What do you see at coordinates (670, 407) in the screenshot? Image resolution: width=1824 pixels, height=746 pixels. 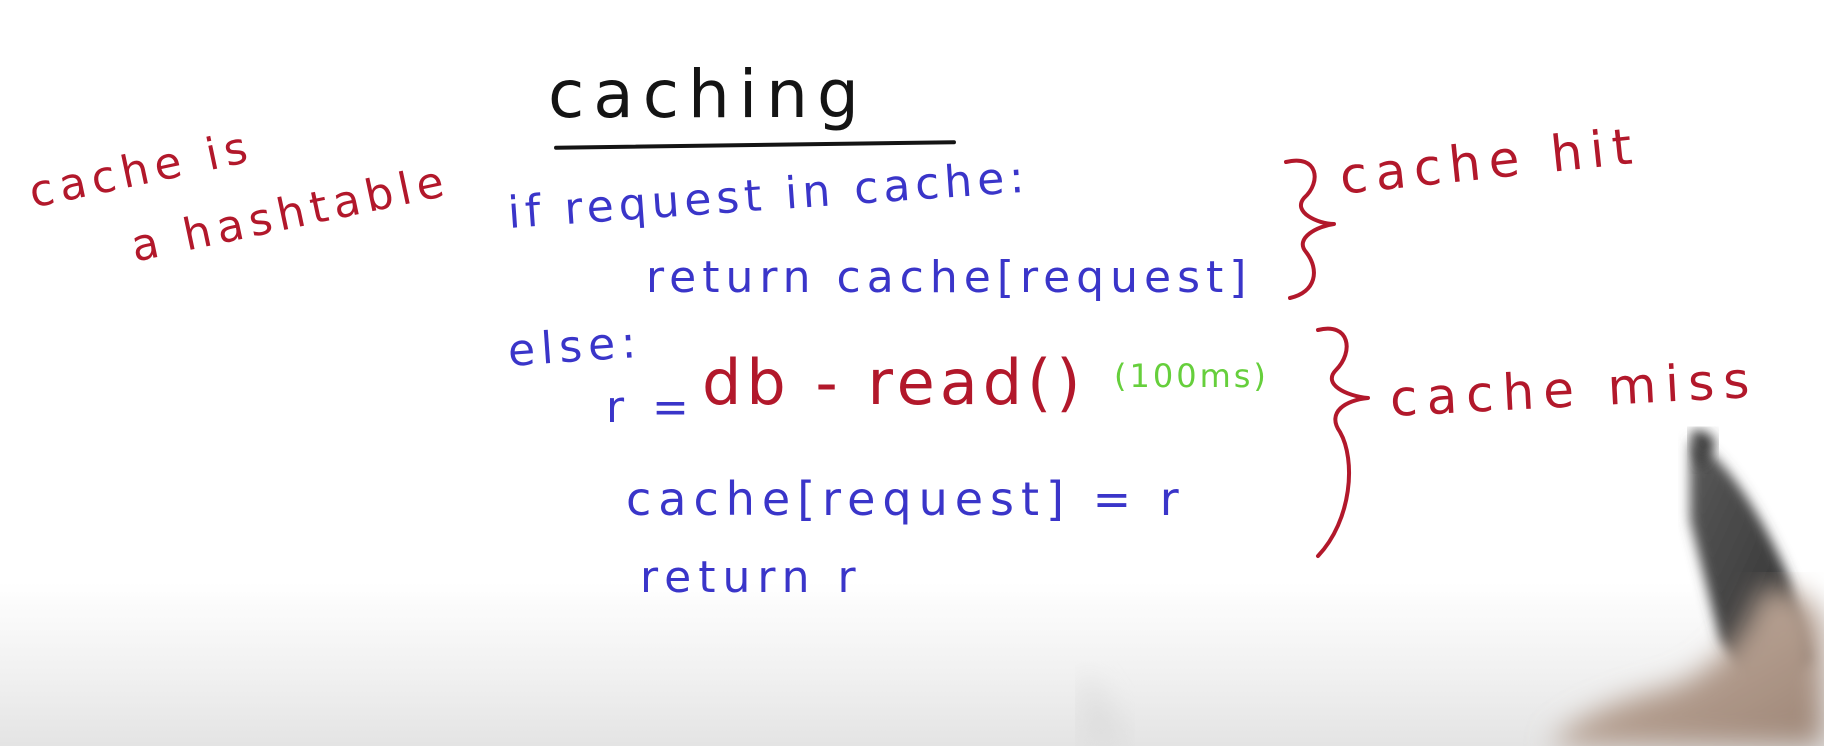 I see `code-equals-sign: =` at bounding box center [670, 407].